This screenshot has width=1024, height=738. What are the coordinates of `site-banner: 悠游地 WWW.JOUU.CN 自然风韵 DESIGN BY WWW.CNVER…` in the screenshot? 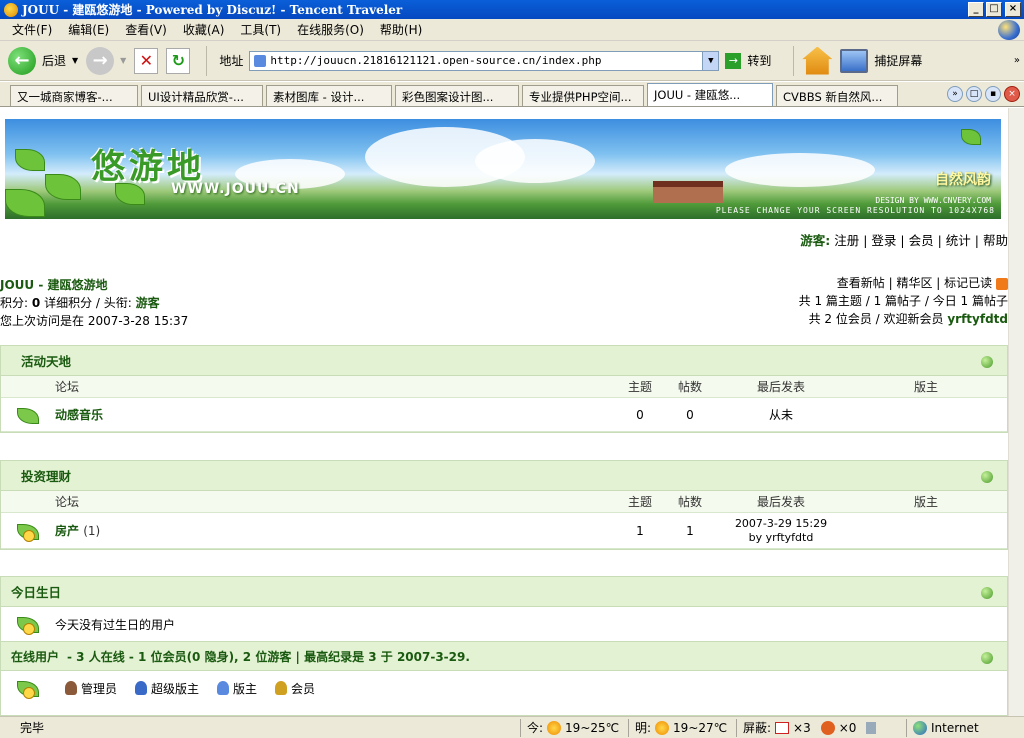 It's located at (503, 169).